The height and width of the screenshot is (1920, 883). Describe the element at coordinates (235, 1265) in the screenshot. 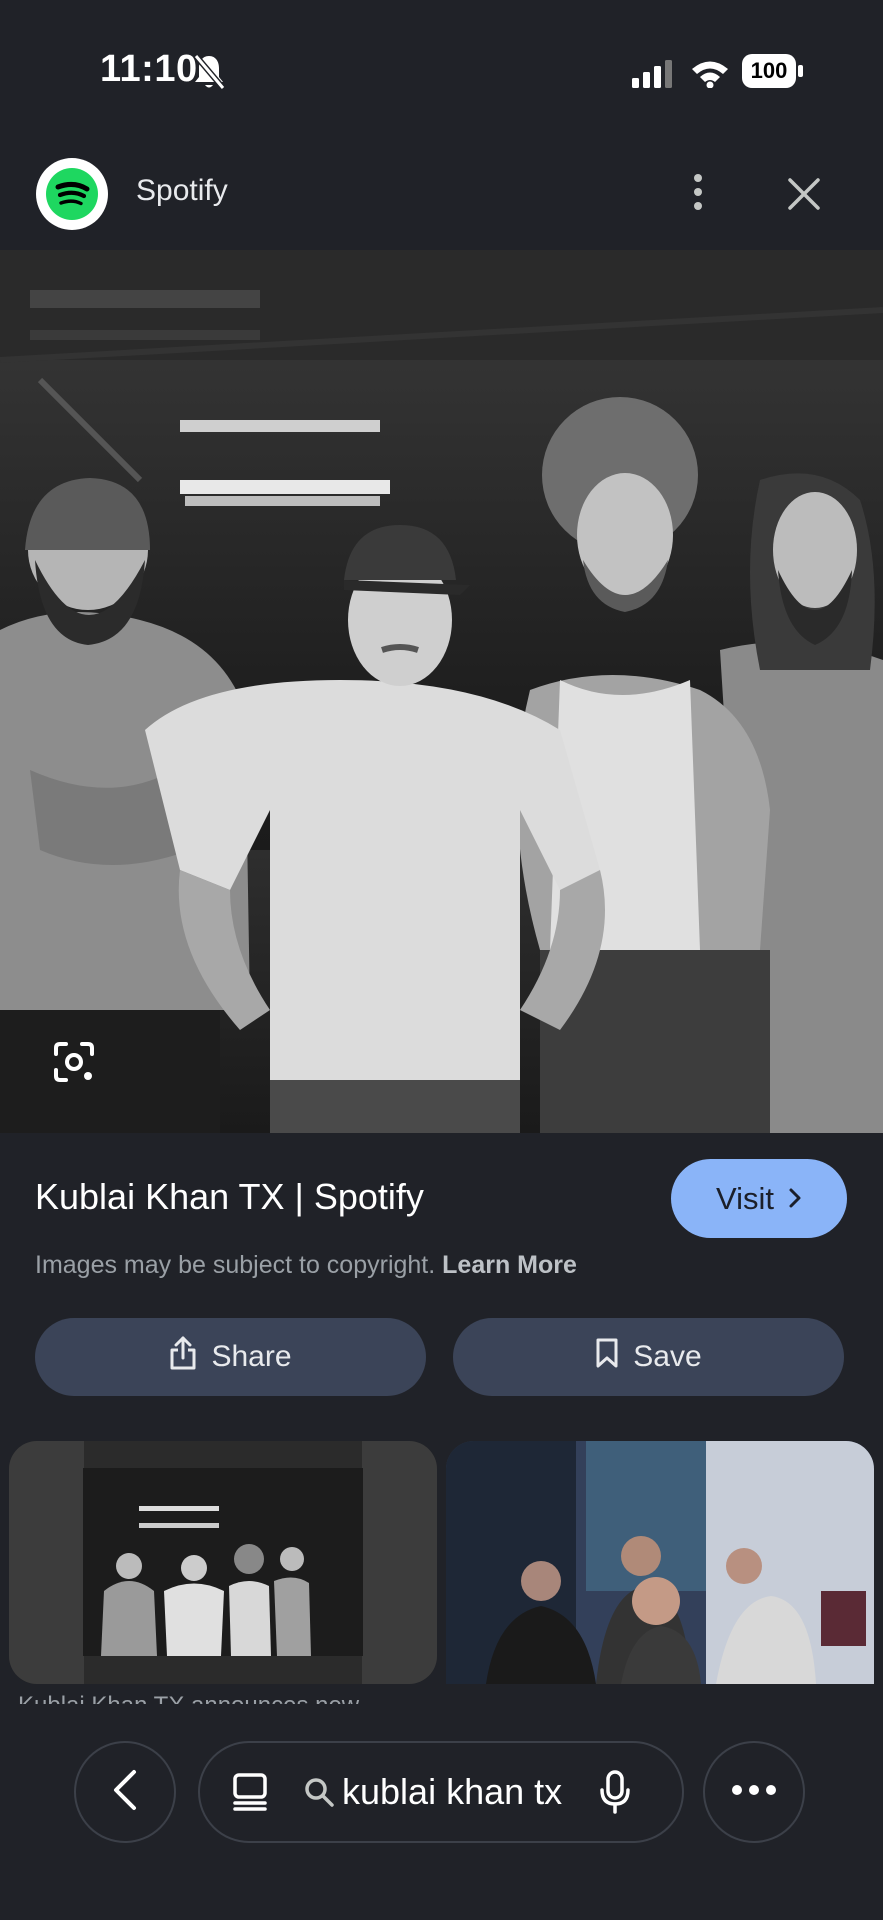

I see `copyright-text: Images may be subject to copyright.` at that location.